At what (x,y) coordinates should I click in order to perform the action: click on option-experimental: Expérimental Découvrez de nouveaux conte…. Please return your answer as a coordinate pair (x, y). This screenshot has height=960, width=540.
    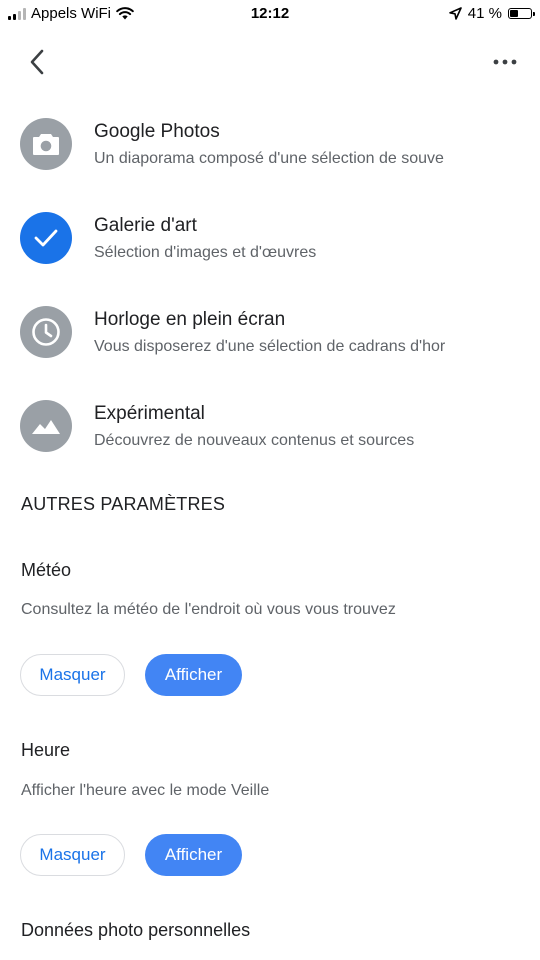
    Looking at the image, I should click on (270, 433).